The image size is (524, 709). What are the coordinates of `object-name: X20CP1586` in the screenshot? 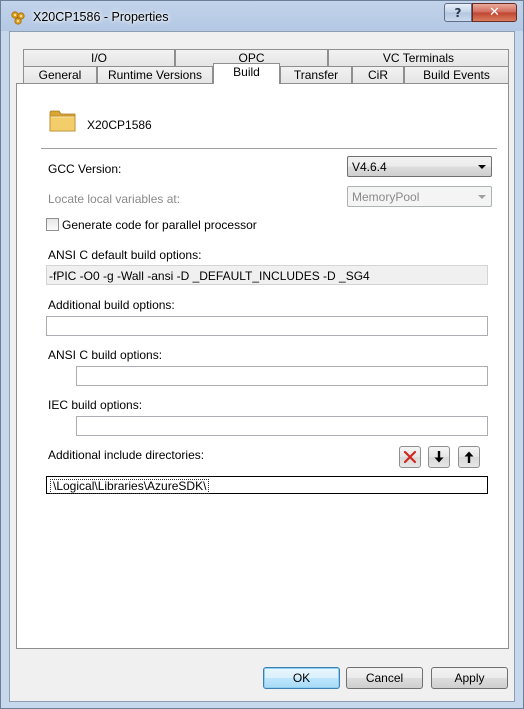 It's located at (119, 125).